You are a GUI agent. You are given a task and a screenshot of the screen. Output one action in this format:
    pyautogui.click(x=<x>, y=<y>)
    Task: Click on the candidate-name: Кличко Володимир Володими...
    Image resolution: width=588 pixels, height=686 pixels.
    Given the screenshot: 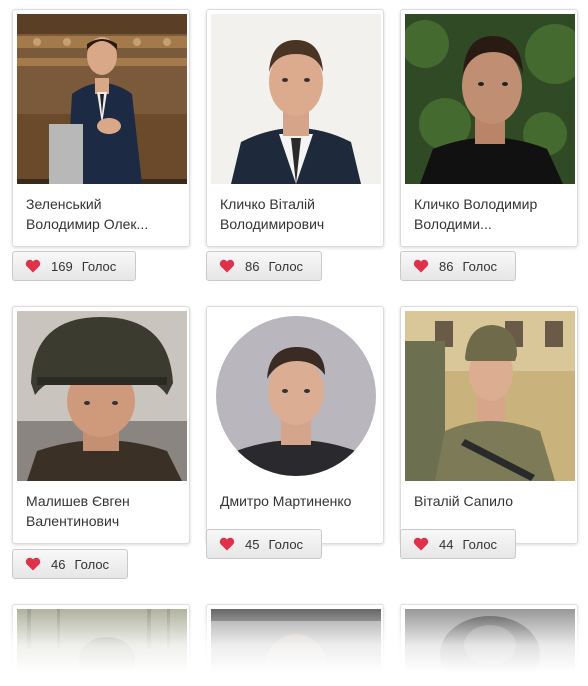 What is the action you would take?
    pyautogui.click(x=489, y=215)
    